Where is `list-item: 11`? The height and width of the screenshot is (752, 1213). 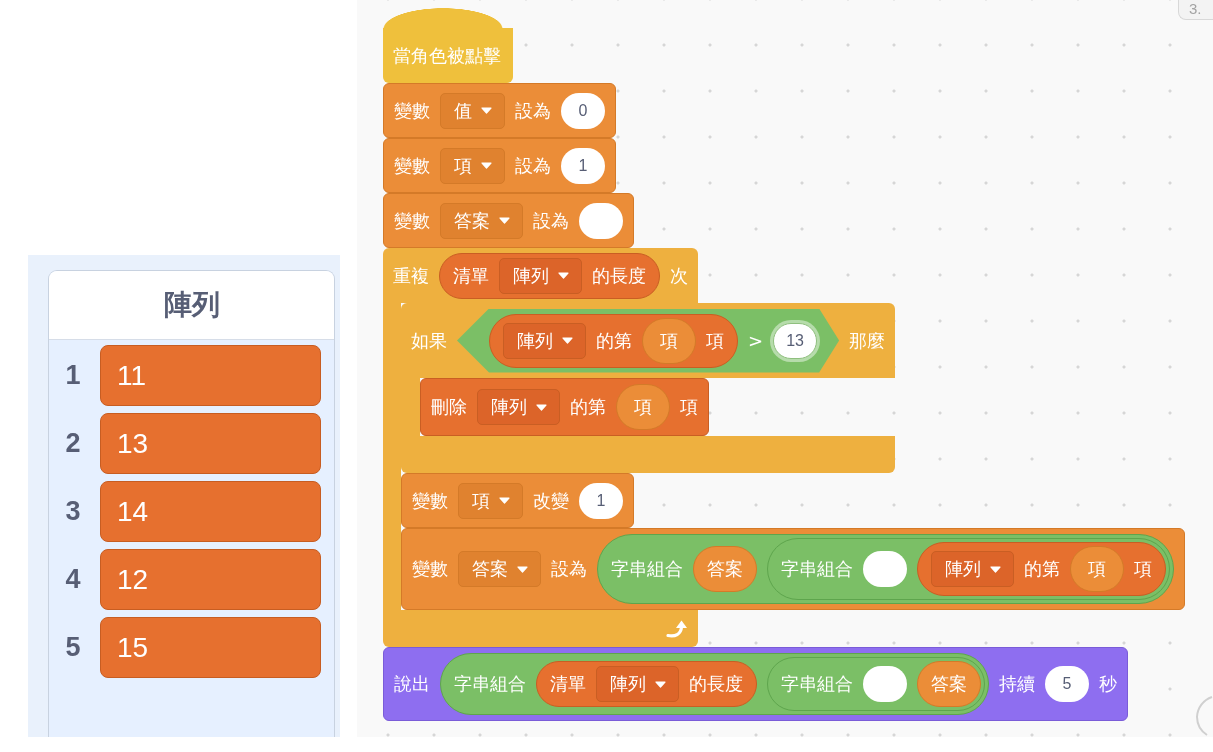
list-item: 11 is located at coordinates (210, 375).